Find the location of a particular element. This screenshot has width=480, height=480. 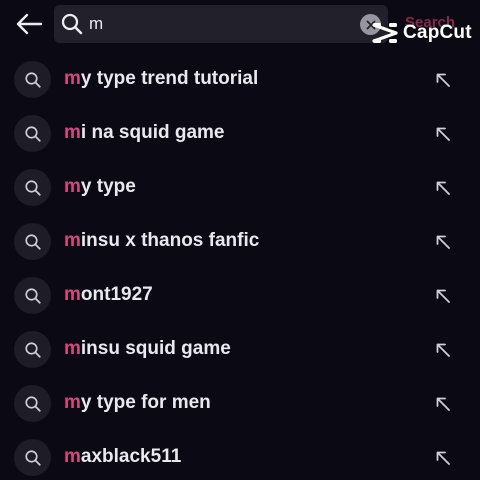

suggestion-item: my type is located at coordinates (240, 188).